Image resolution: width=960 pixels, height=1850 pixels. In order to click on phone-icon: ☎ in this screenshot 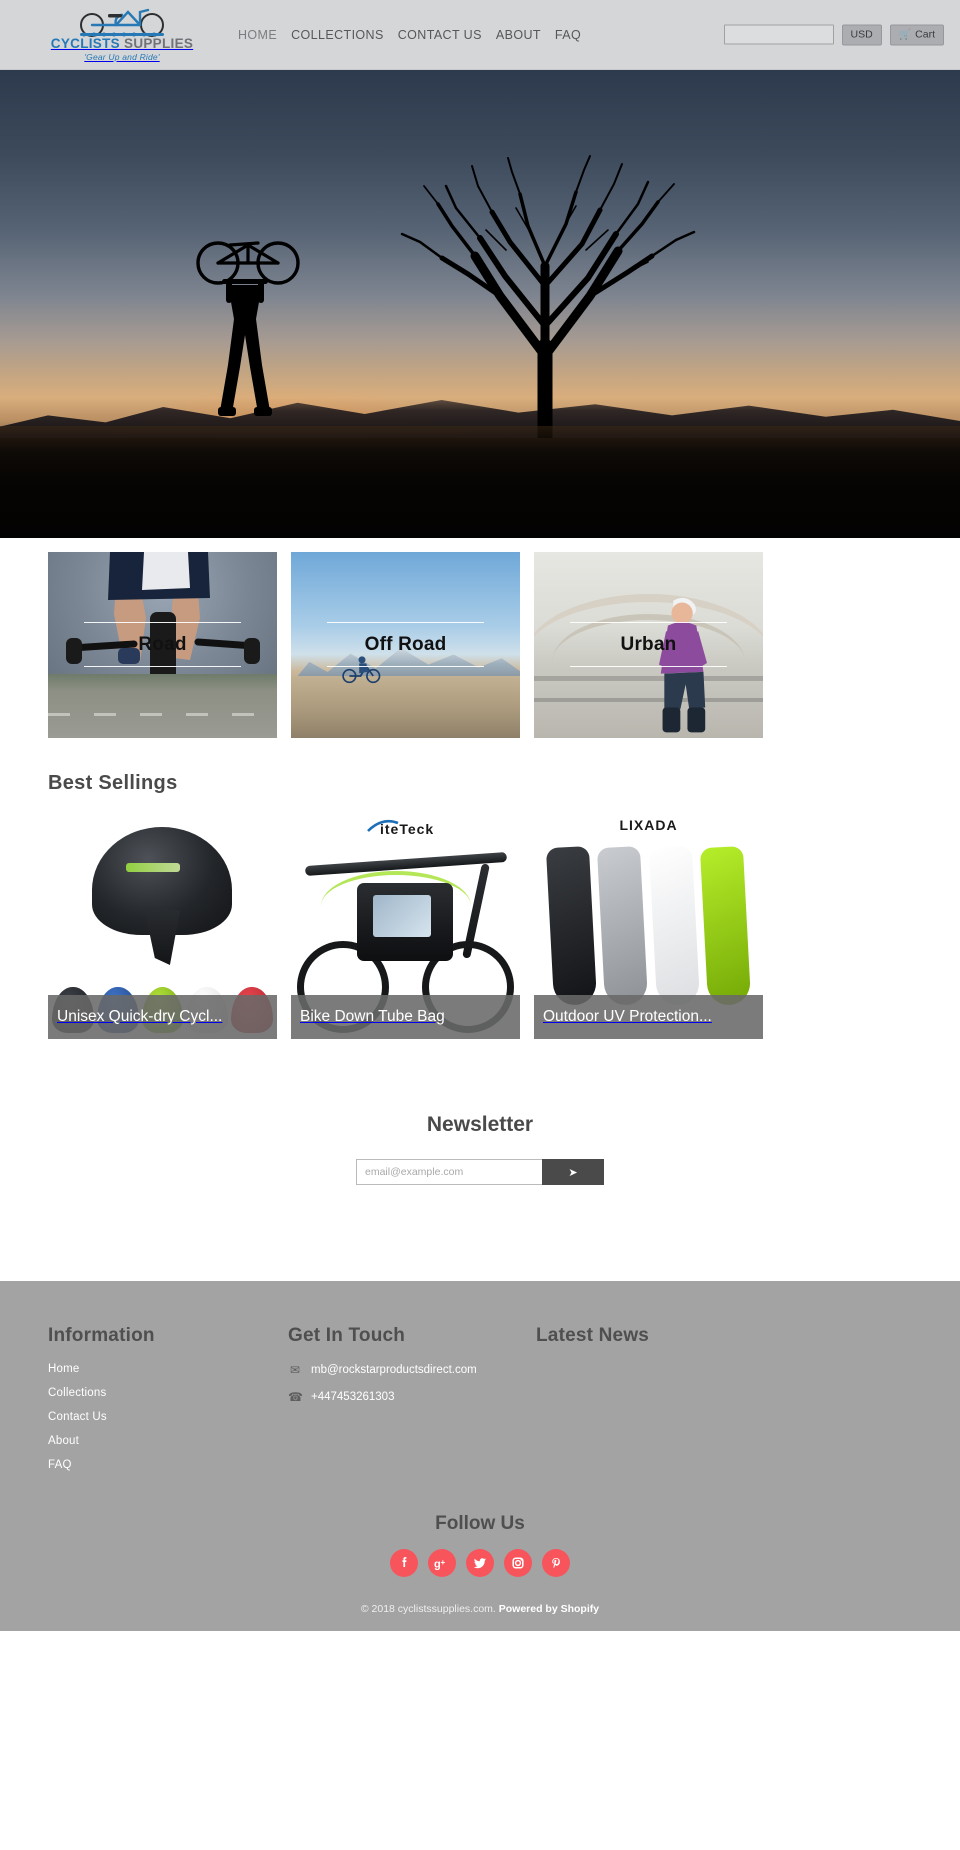, I will do `click(295, 1397)`.